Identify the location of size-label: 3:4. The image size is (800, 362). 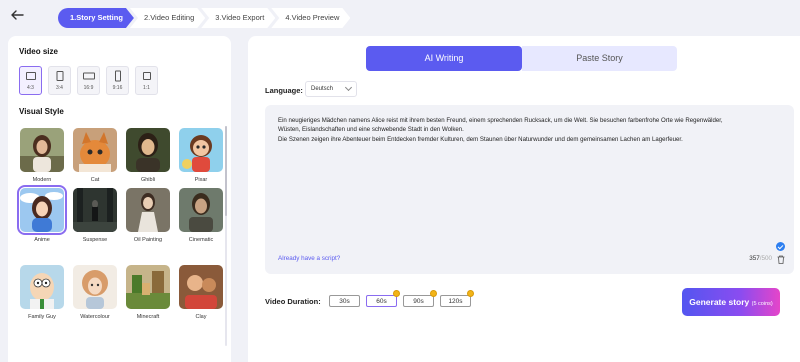
(59, 88).